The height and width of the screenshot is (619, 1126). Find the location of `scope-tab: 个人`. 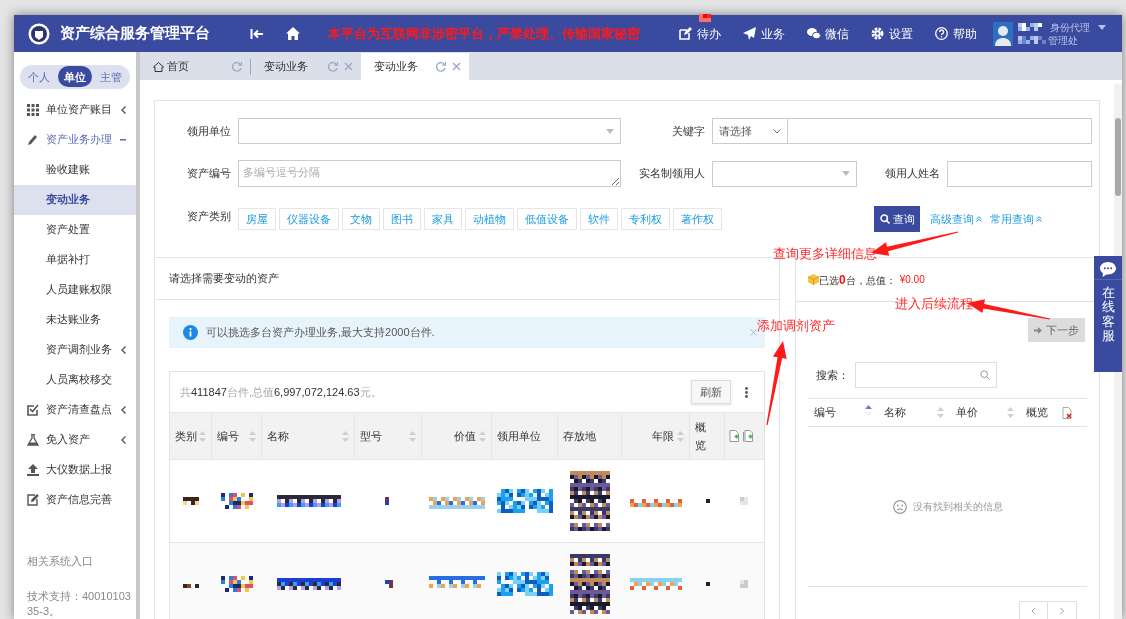

scope-tab: 个人 is located at coordinates (39, 77).